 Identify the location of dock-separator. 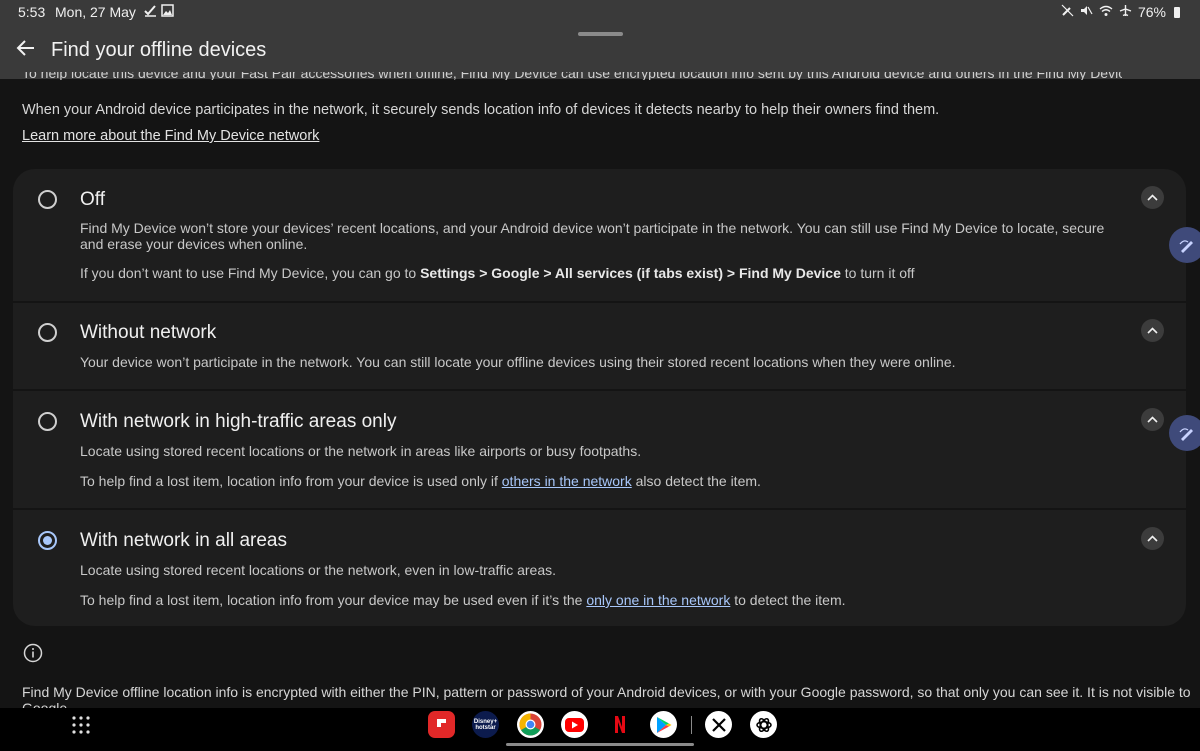
(691, 725).